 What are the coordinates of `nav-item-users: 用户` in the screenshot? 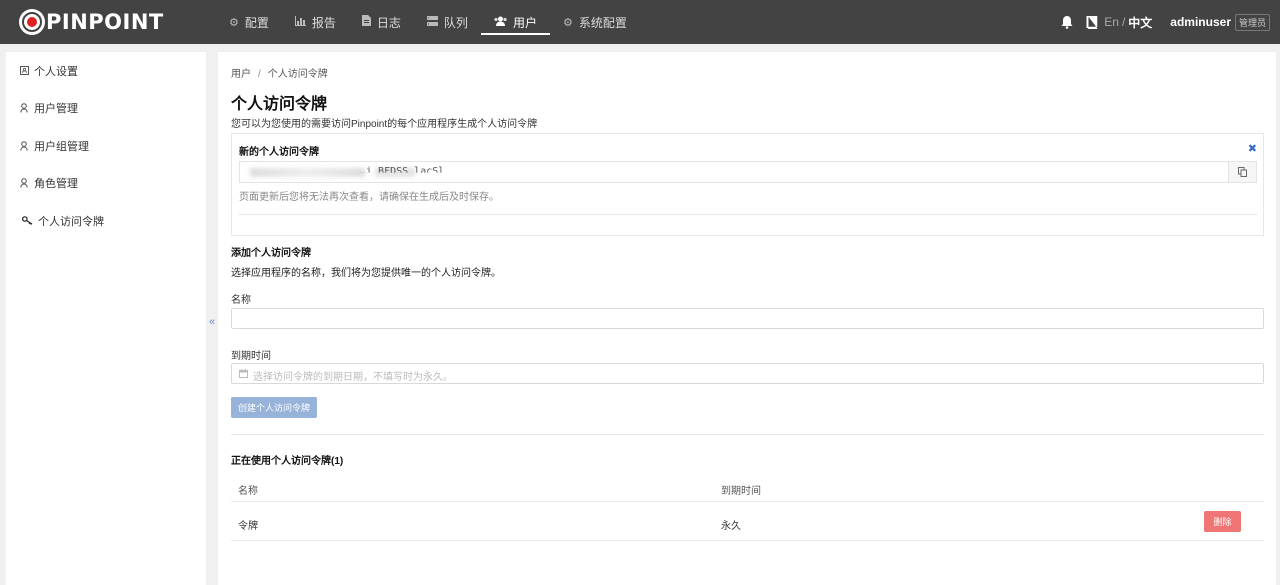 It's located at (515, 22).